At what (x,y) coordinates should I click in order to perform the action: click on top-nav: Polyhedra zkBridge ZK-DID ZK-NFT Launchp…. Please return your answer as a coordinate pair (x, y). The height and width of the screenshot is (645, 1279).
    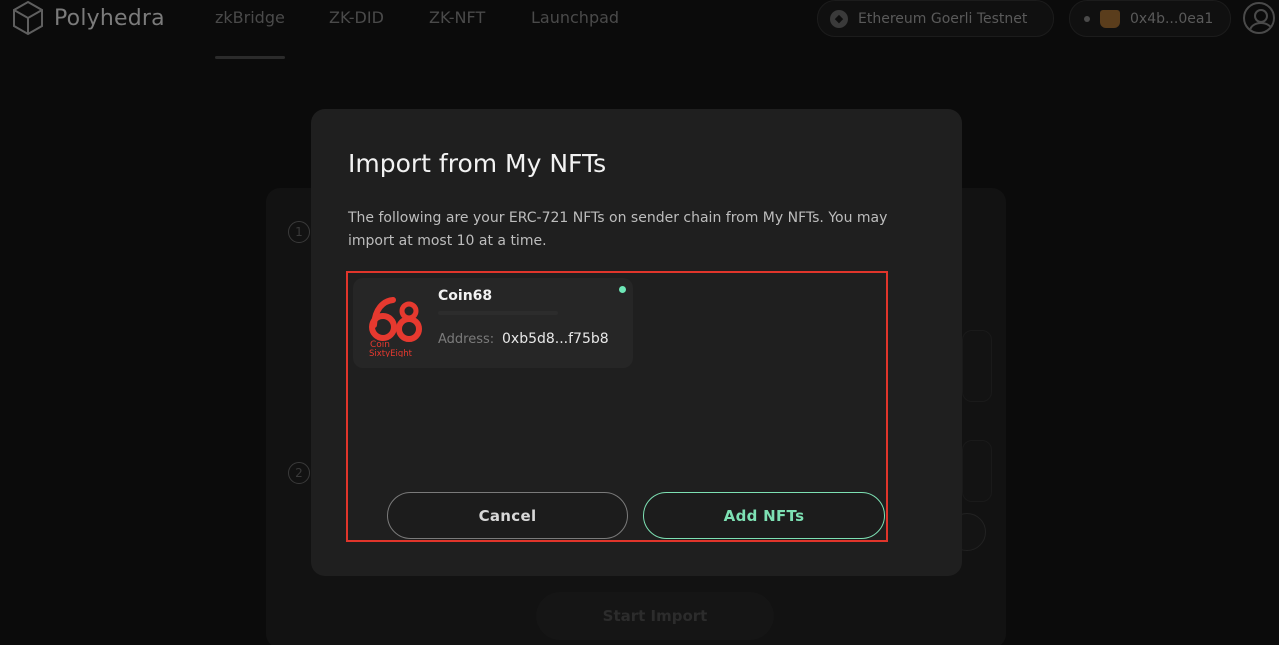
    Looking at the image, I should click on (639, 20).